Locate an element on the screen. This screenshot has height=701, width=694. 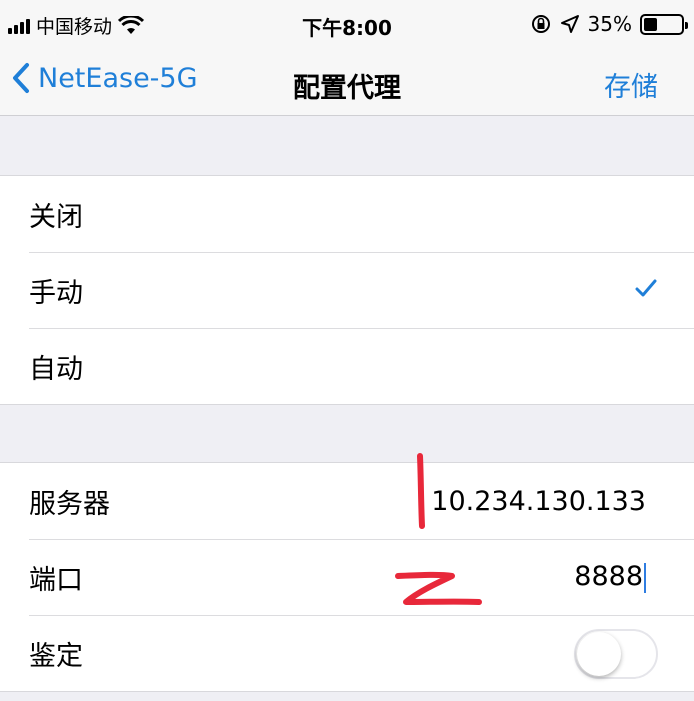
proxy-mode-manual: 手动 is located at coordinates (347, 290).